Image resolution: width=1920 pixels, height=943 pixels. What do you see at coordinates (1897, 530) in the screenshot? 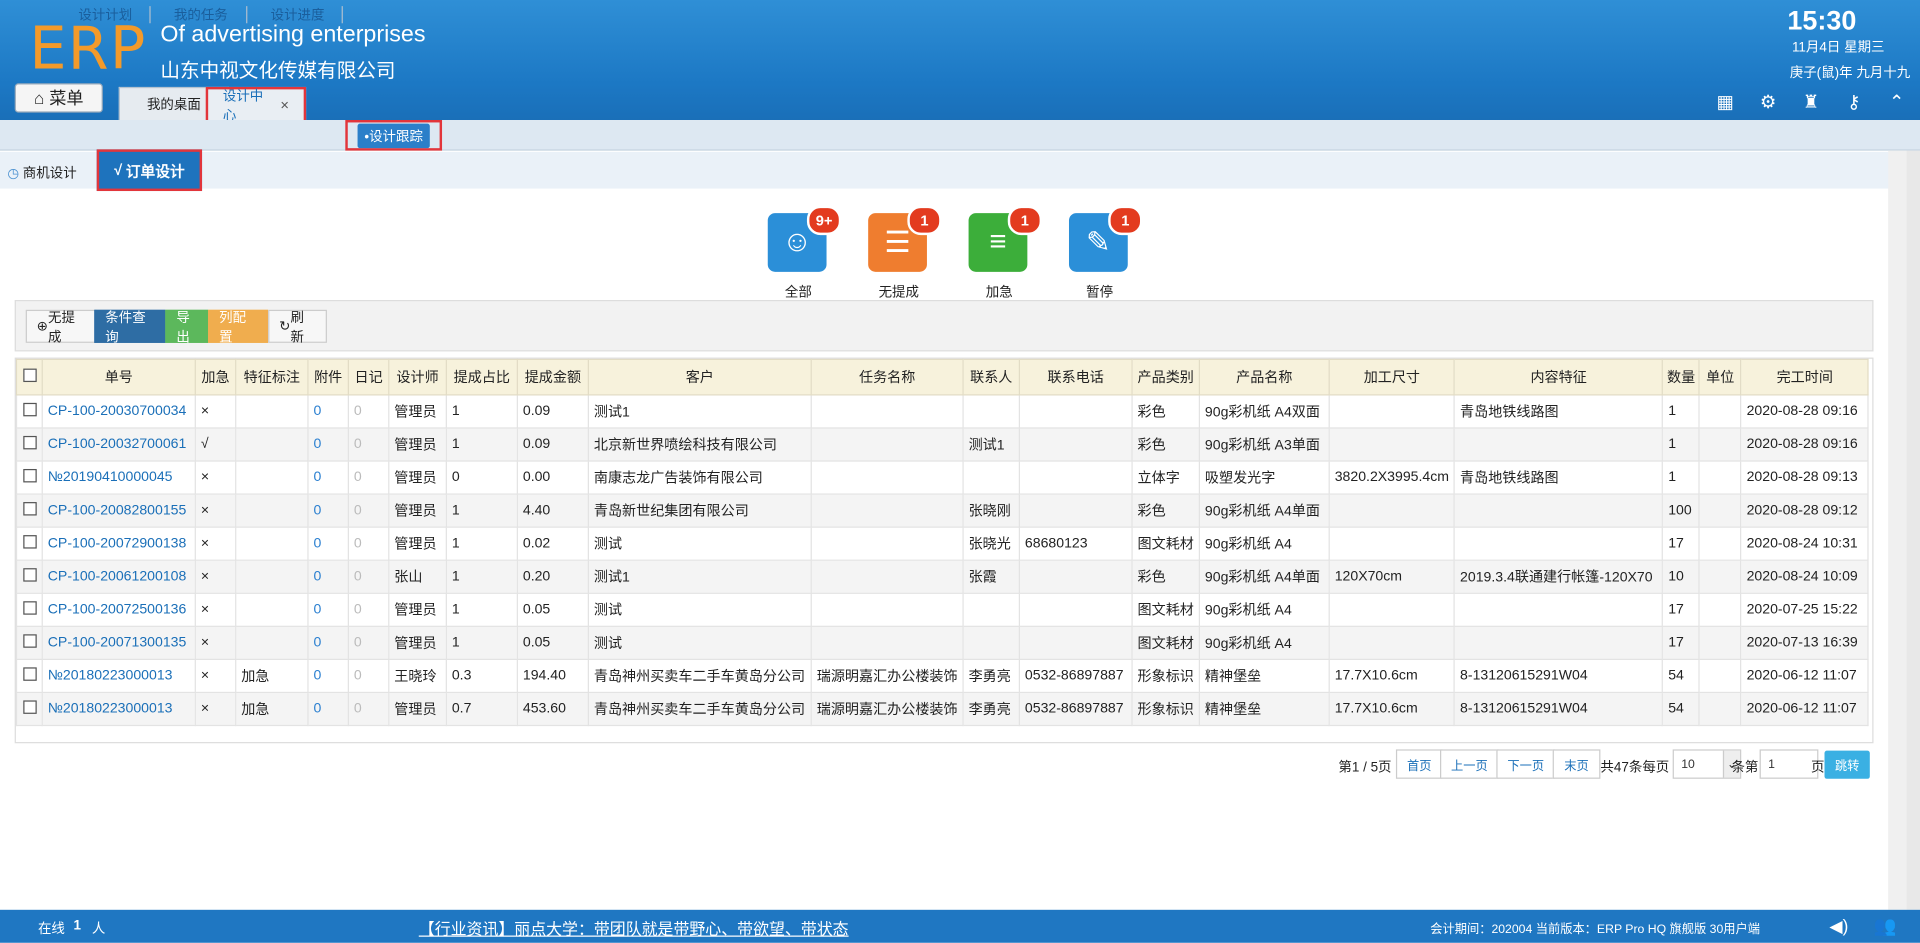
I see `vertical-scrollbar` at bounding box center [1897, 530].